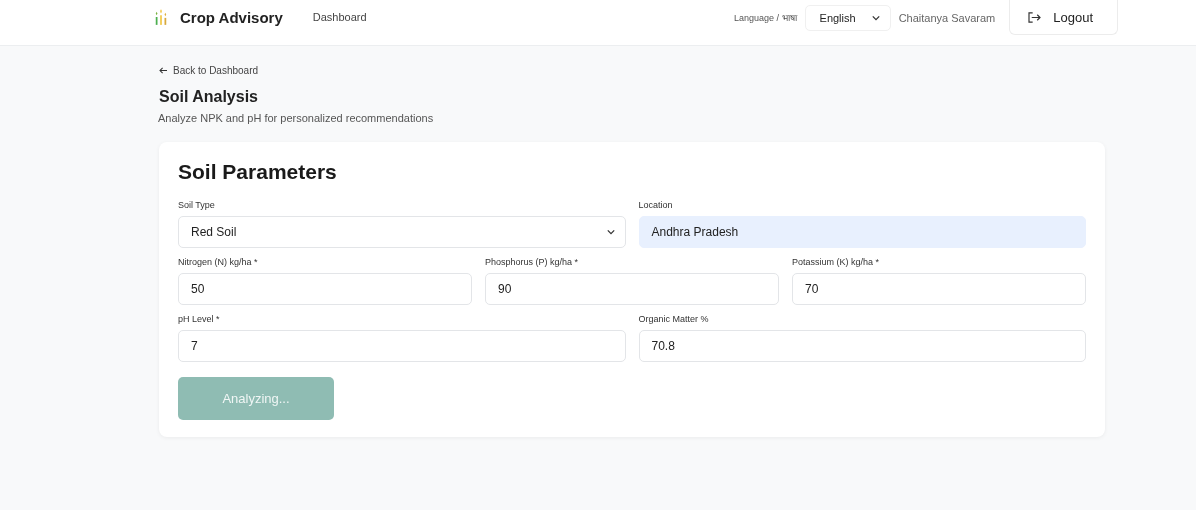 This screenshot has height=510, width=1196. Describe the element at coordinates (161, 17) in the screenshot. I see `wheat-logo-icon` at that location.